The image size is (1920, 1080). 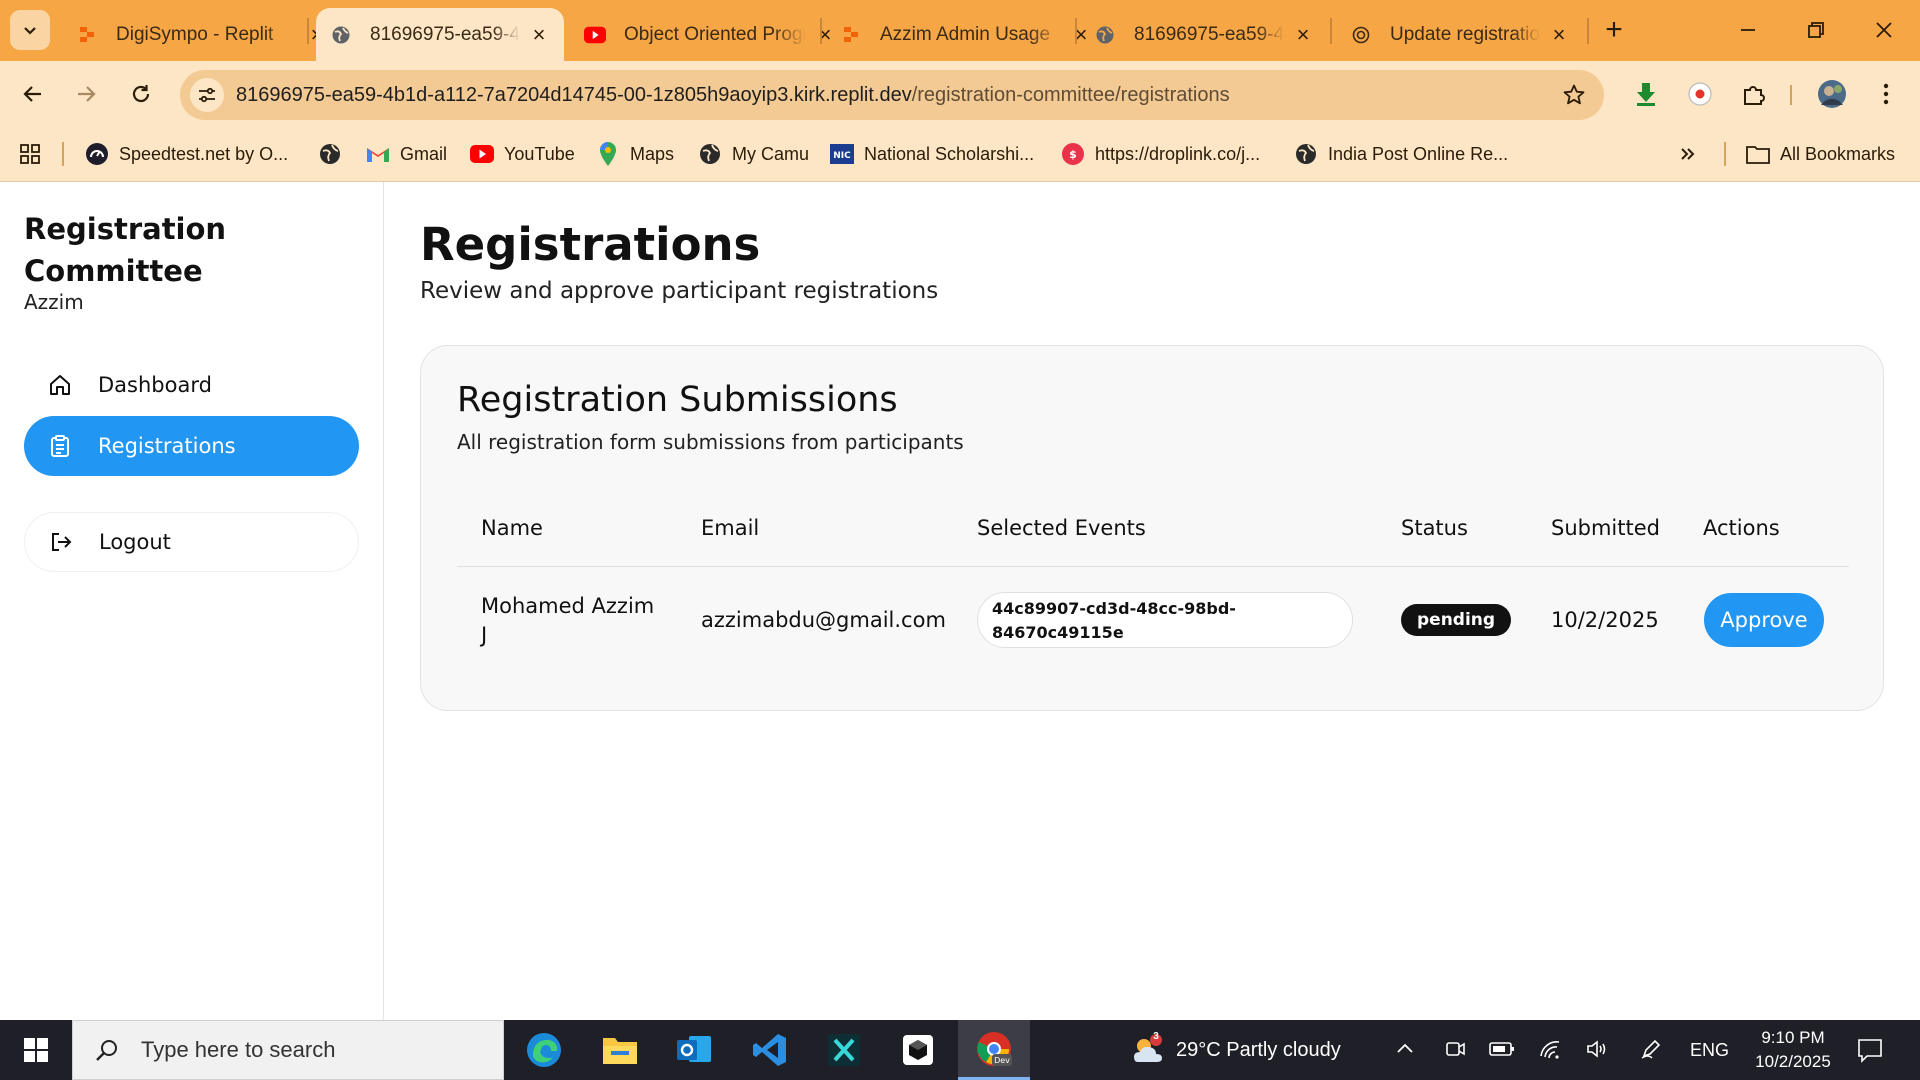 What do you see at coordinates (568, 620) in the screenshot?
I see `cell-name: Mohamed Azzim J` at bounding box center [568, 620].